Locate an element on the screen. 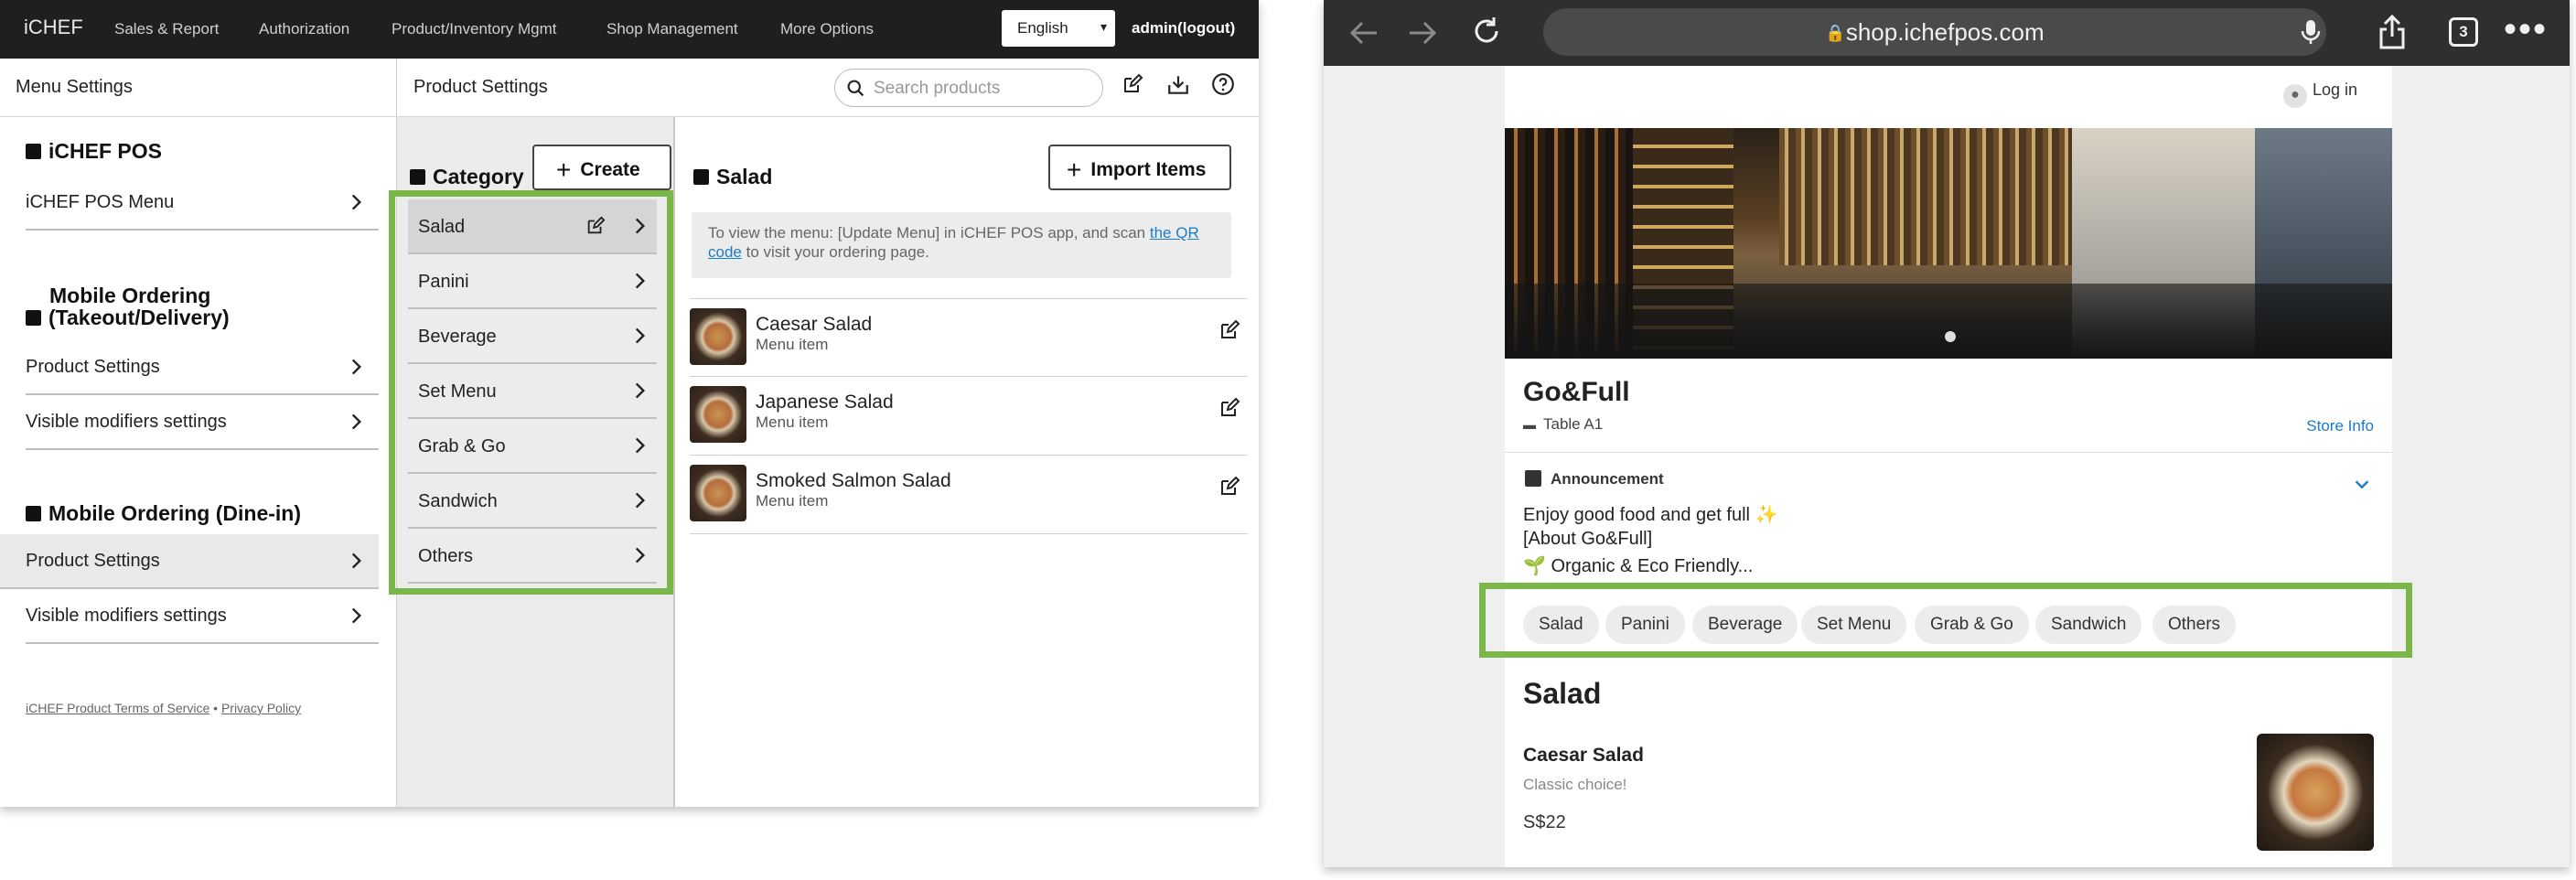 This screenshot has height=880, width=2576. category-chip-others: Others is located at coordinates (2194, 625).